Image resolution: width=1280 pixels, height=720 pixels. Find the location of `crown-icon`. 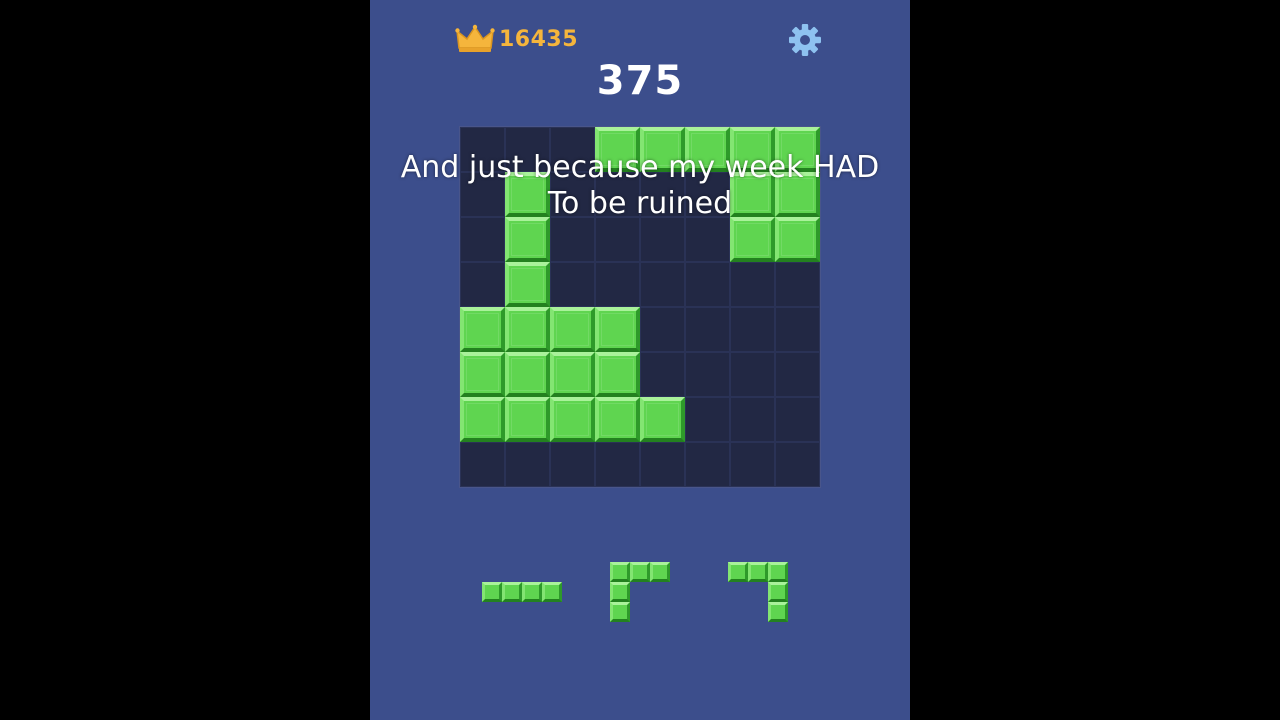

crown-icon is located at coordinates (475, 38).